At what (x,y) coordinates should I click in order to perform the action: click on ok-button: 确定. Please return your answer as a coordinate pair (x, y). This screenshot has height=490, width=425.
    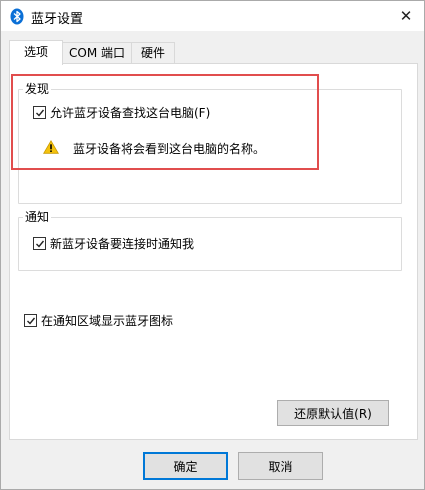
    Looking at the image, I should click on (185, 466).